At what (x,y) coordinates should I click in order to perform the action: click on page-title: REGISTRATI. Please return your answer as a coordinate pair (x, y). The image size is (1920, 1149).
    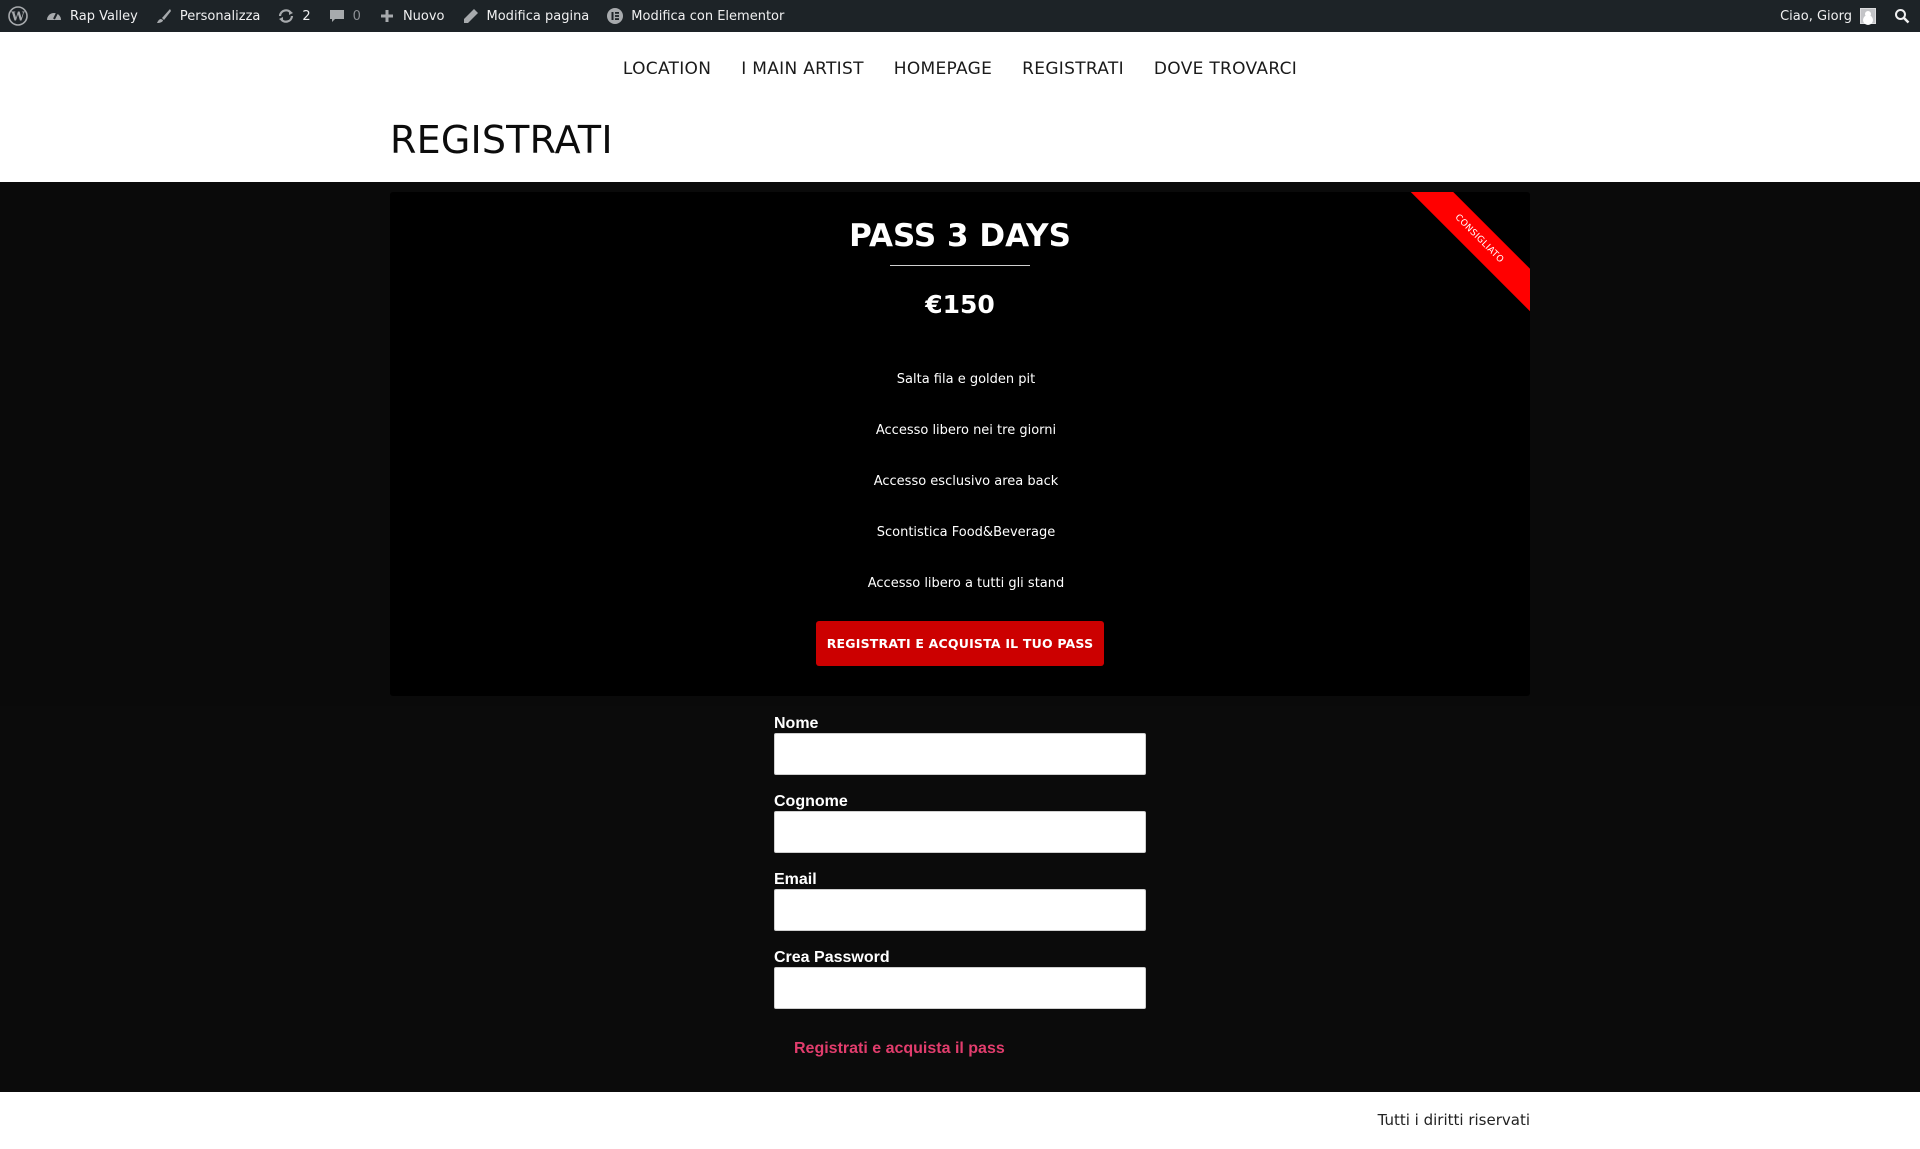
    Looking at the image, I should click on (501, 140).